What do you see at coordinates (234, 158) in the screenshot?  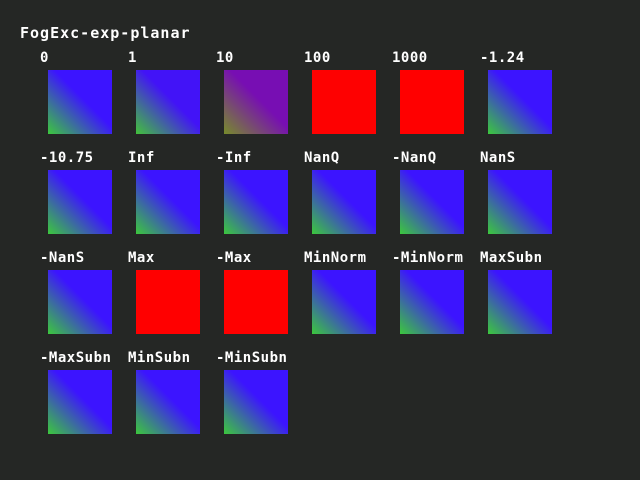 I see `fog-cell-label: -Inf` at bounding box center [234, 158].